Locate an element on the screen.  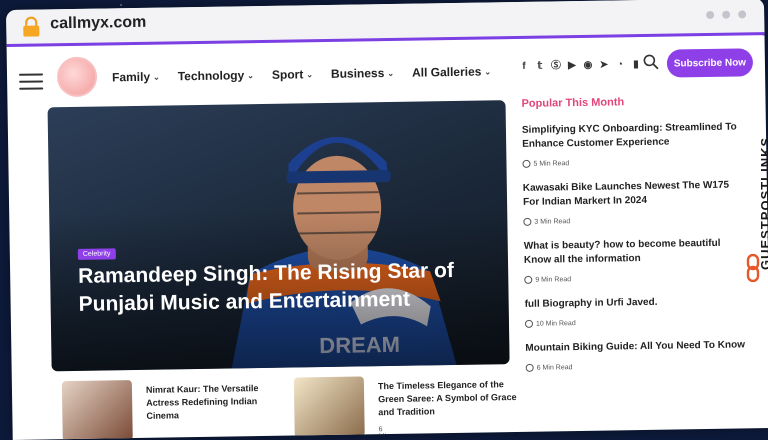
window-controls is located at coordinates (726, 15).